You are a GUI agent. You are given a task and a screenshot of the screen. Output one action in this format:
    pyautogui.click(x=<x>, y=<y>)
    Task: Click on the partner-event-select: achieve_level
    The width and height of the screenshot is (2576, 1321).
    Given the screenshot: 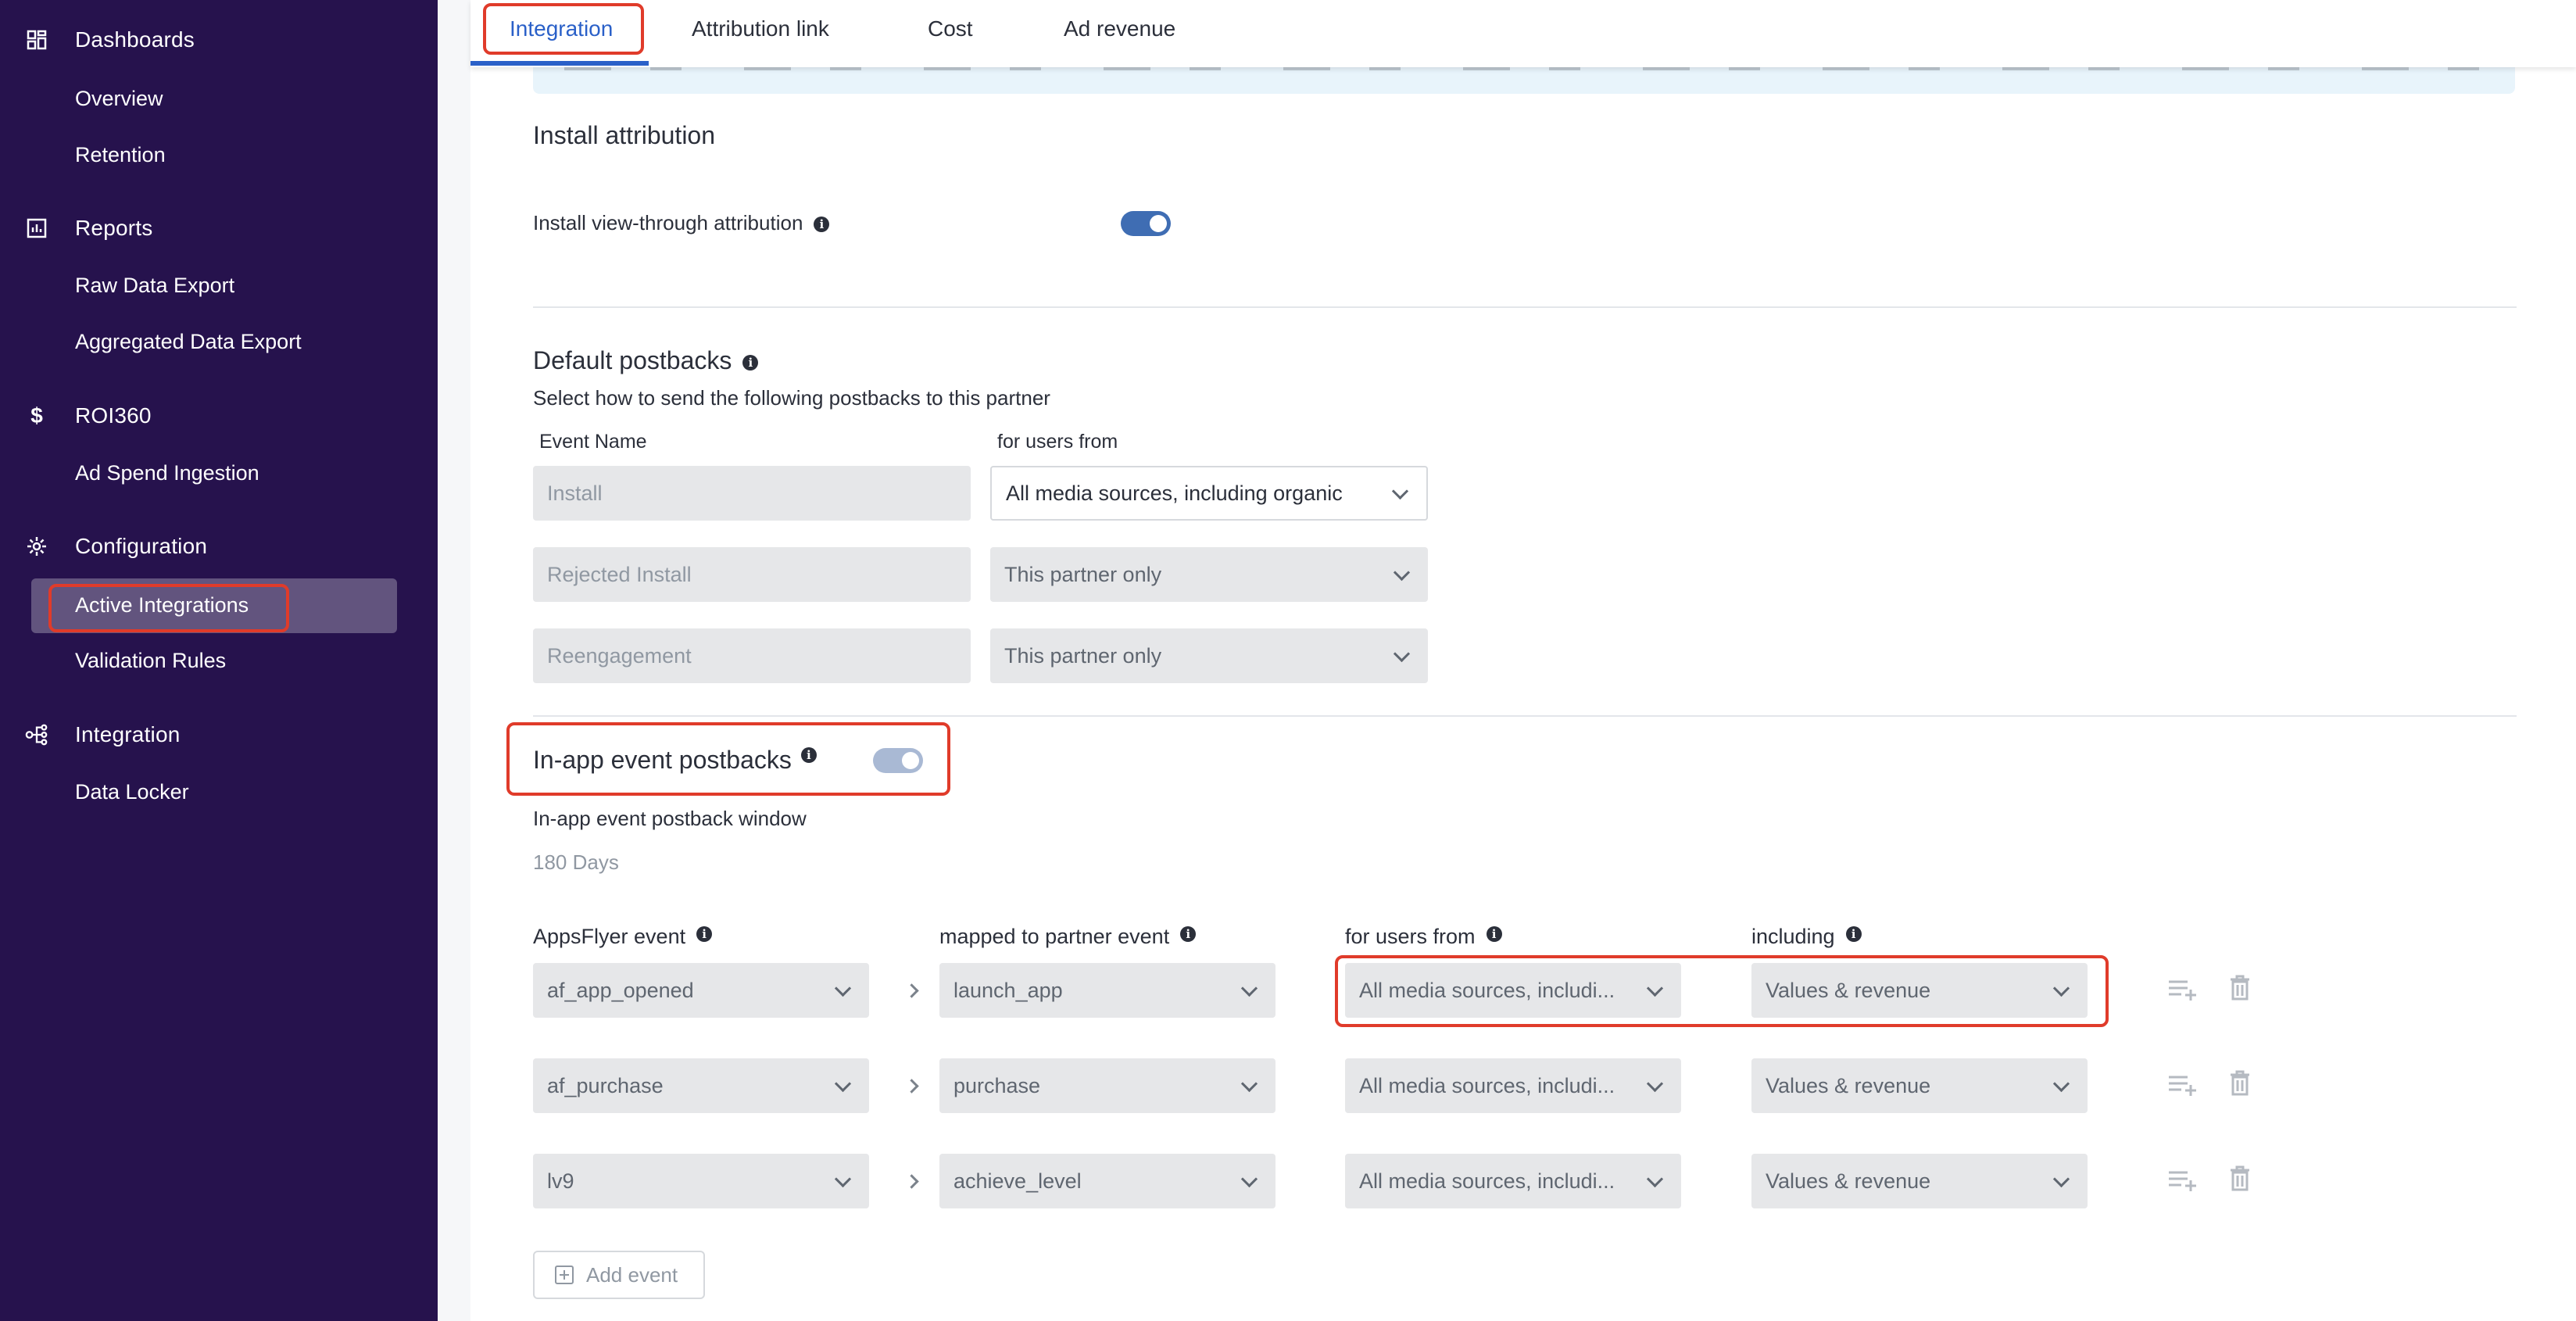 What is the action you would take?
    pyautogui.click(x=1107, y=1181)
    